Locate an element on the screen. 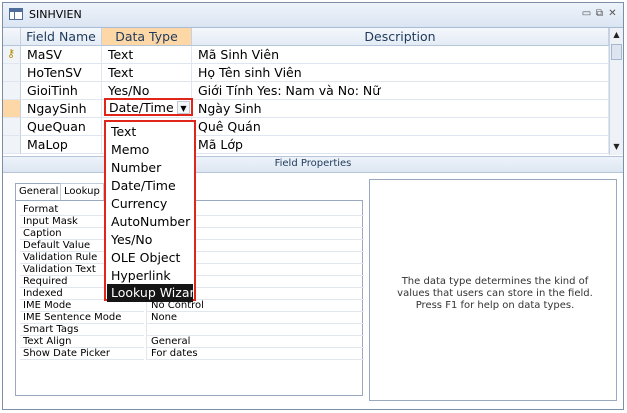  property-name: Text Align is located at coordinates (82, 342).